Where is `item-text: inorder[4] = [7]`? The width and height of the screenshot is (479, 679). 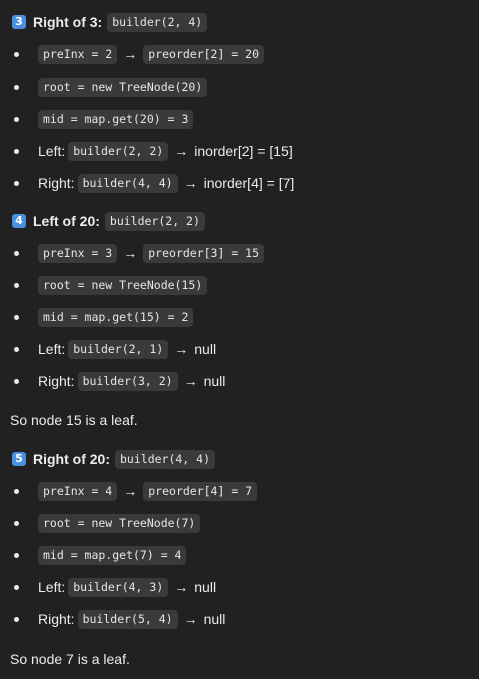
item-text: inorder[4] = [7] is located at coordinates (249, 183).